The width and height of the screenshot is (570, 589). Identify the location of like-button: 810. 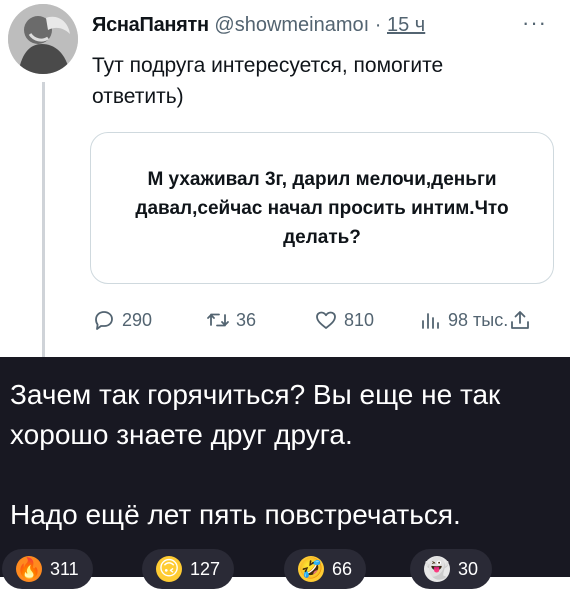
(344, 320).